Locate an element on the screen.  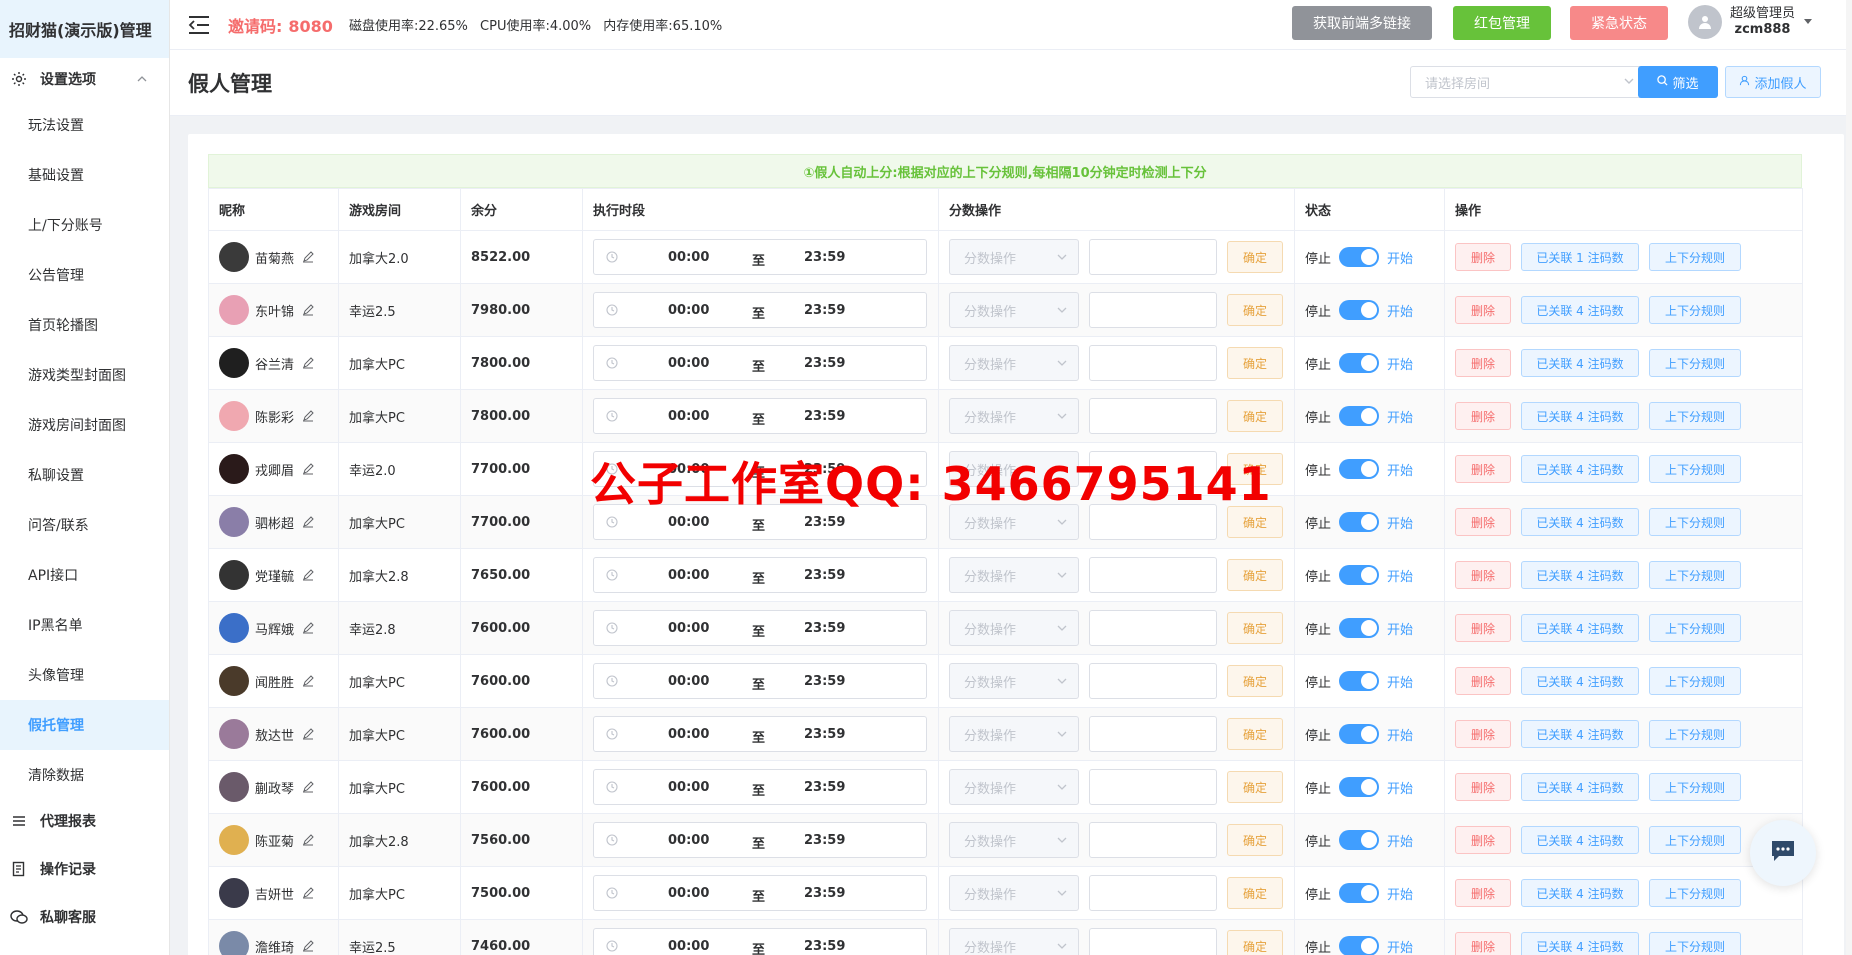
filter-button: 筛选 is located at coordinates (1678, 82).